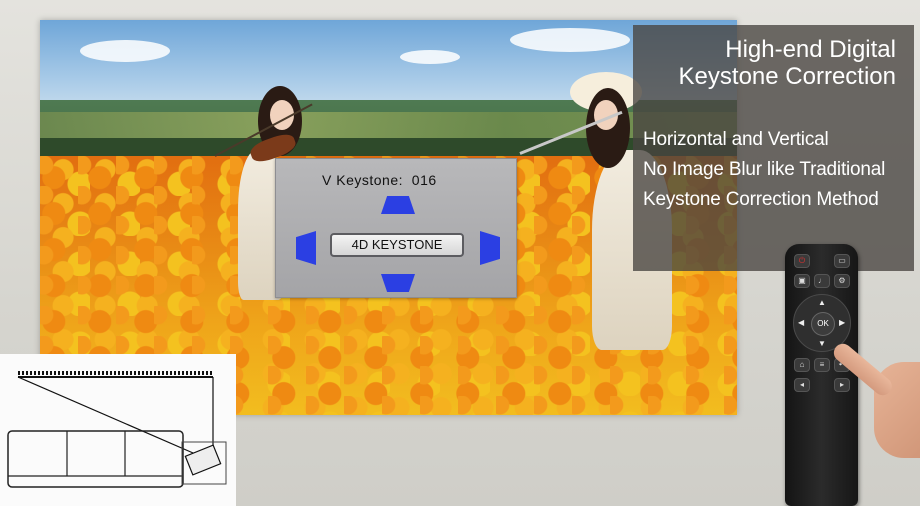 The width and height of the screenshot is (920, 506). What do you see at coordinates (398, 205) in the screenshot?
I see `keystone-up-arrow` at bounding box center [398, 205].